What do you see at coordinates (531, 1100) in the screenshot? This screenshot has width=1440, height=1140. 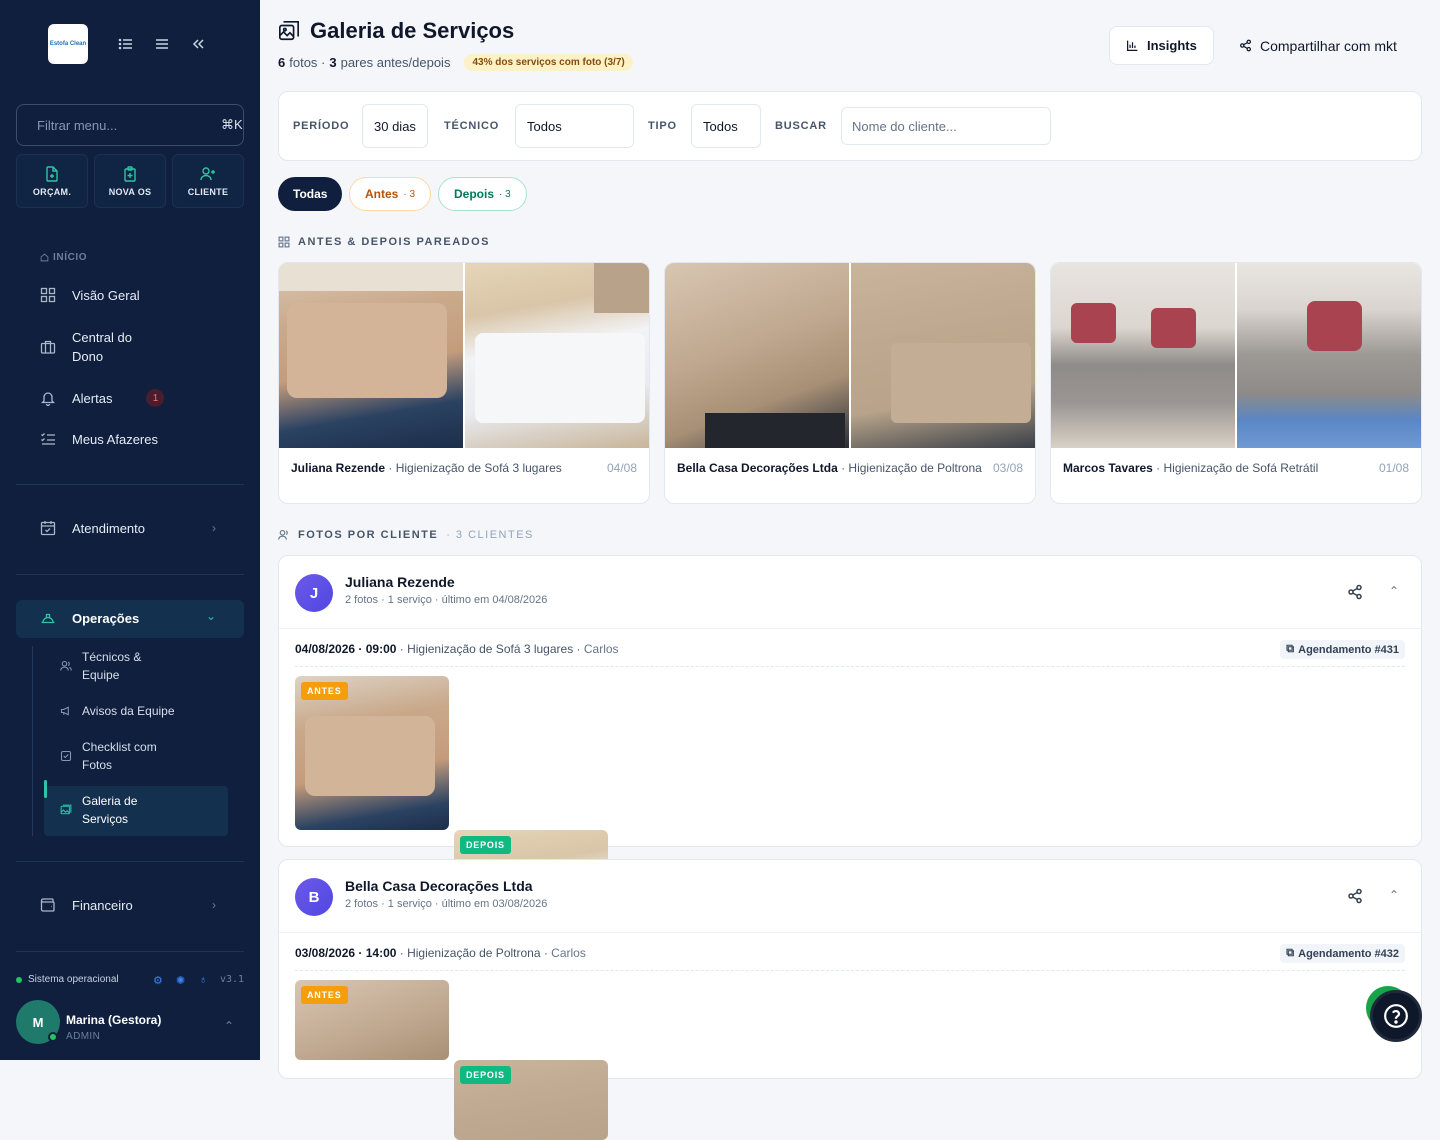 I see `photo-thumbnail: DEPOIS` at bounding box center [531, 1100].